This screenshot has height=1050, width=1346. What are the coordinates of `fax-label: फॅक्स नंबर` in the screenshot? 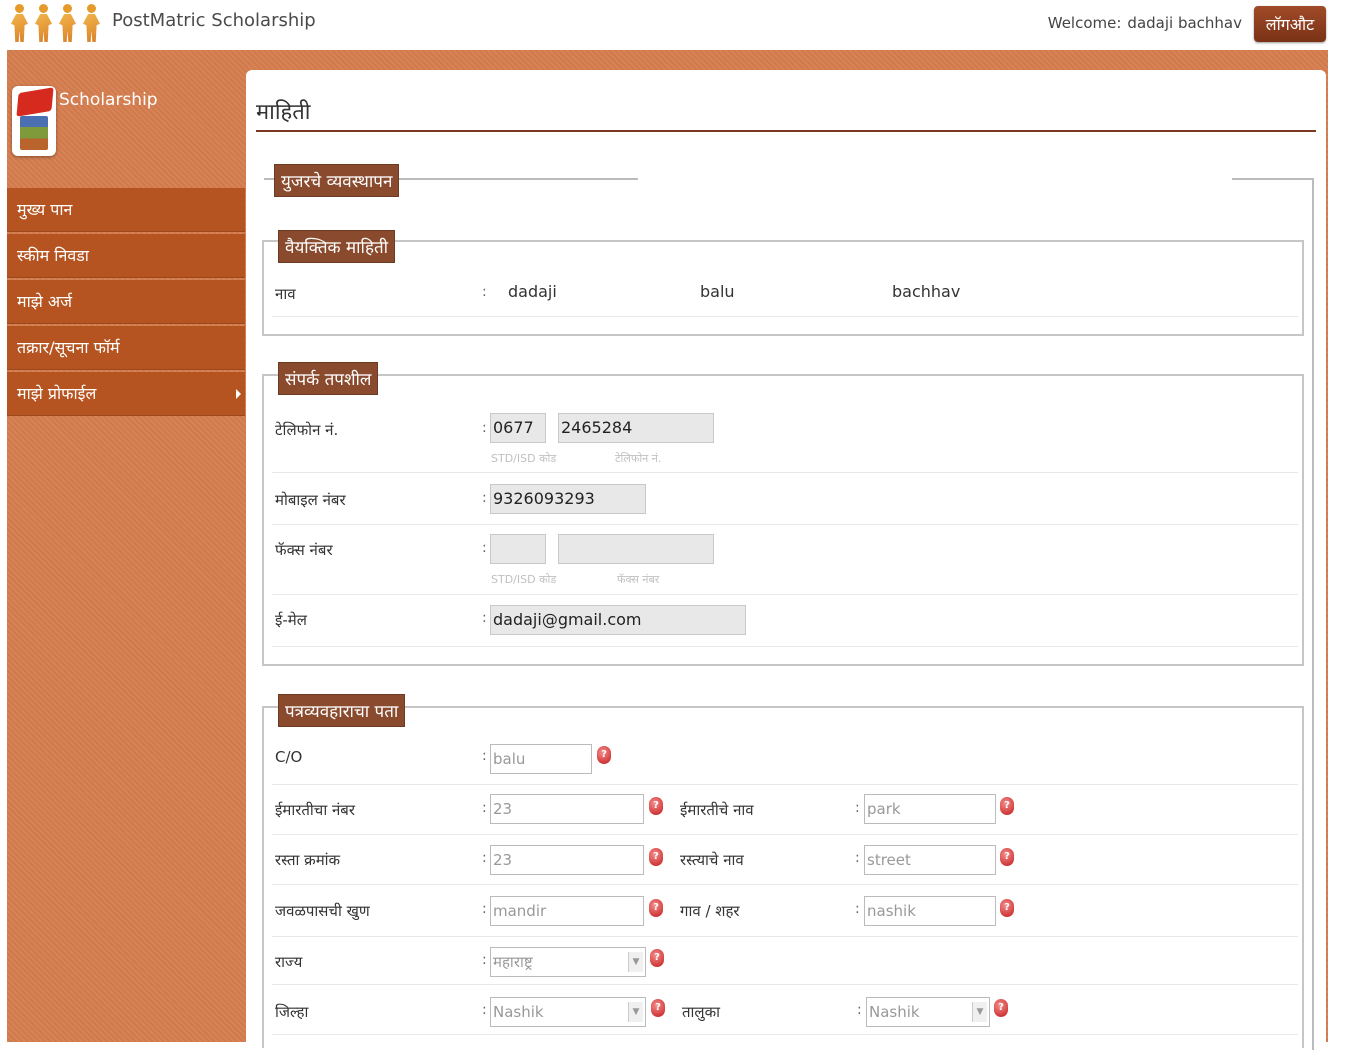 It's located at (304, 550).